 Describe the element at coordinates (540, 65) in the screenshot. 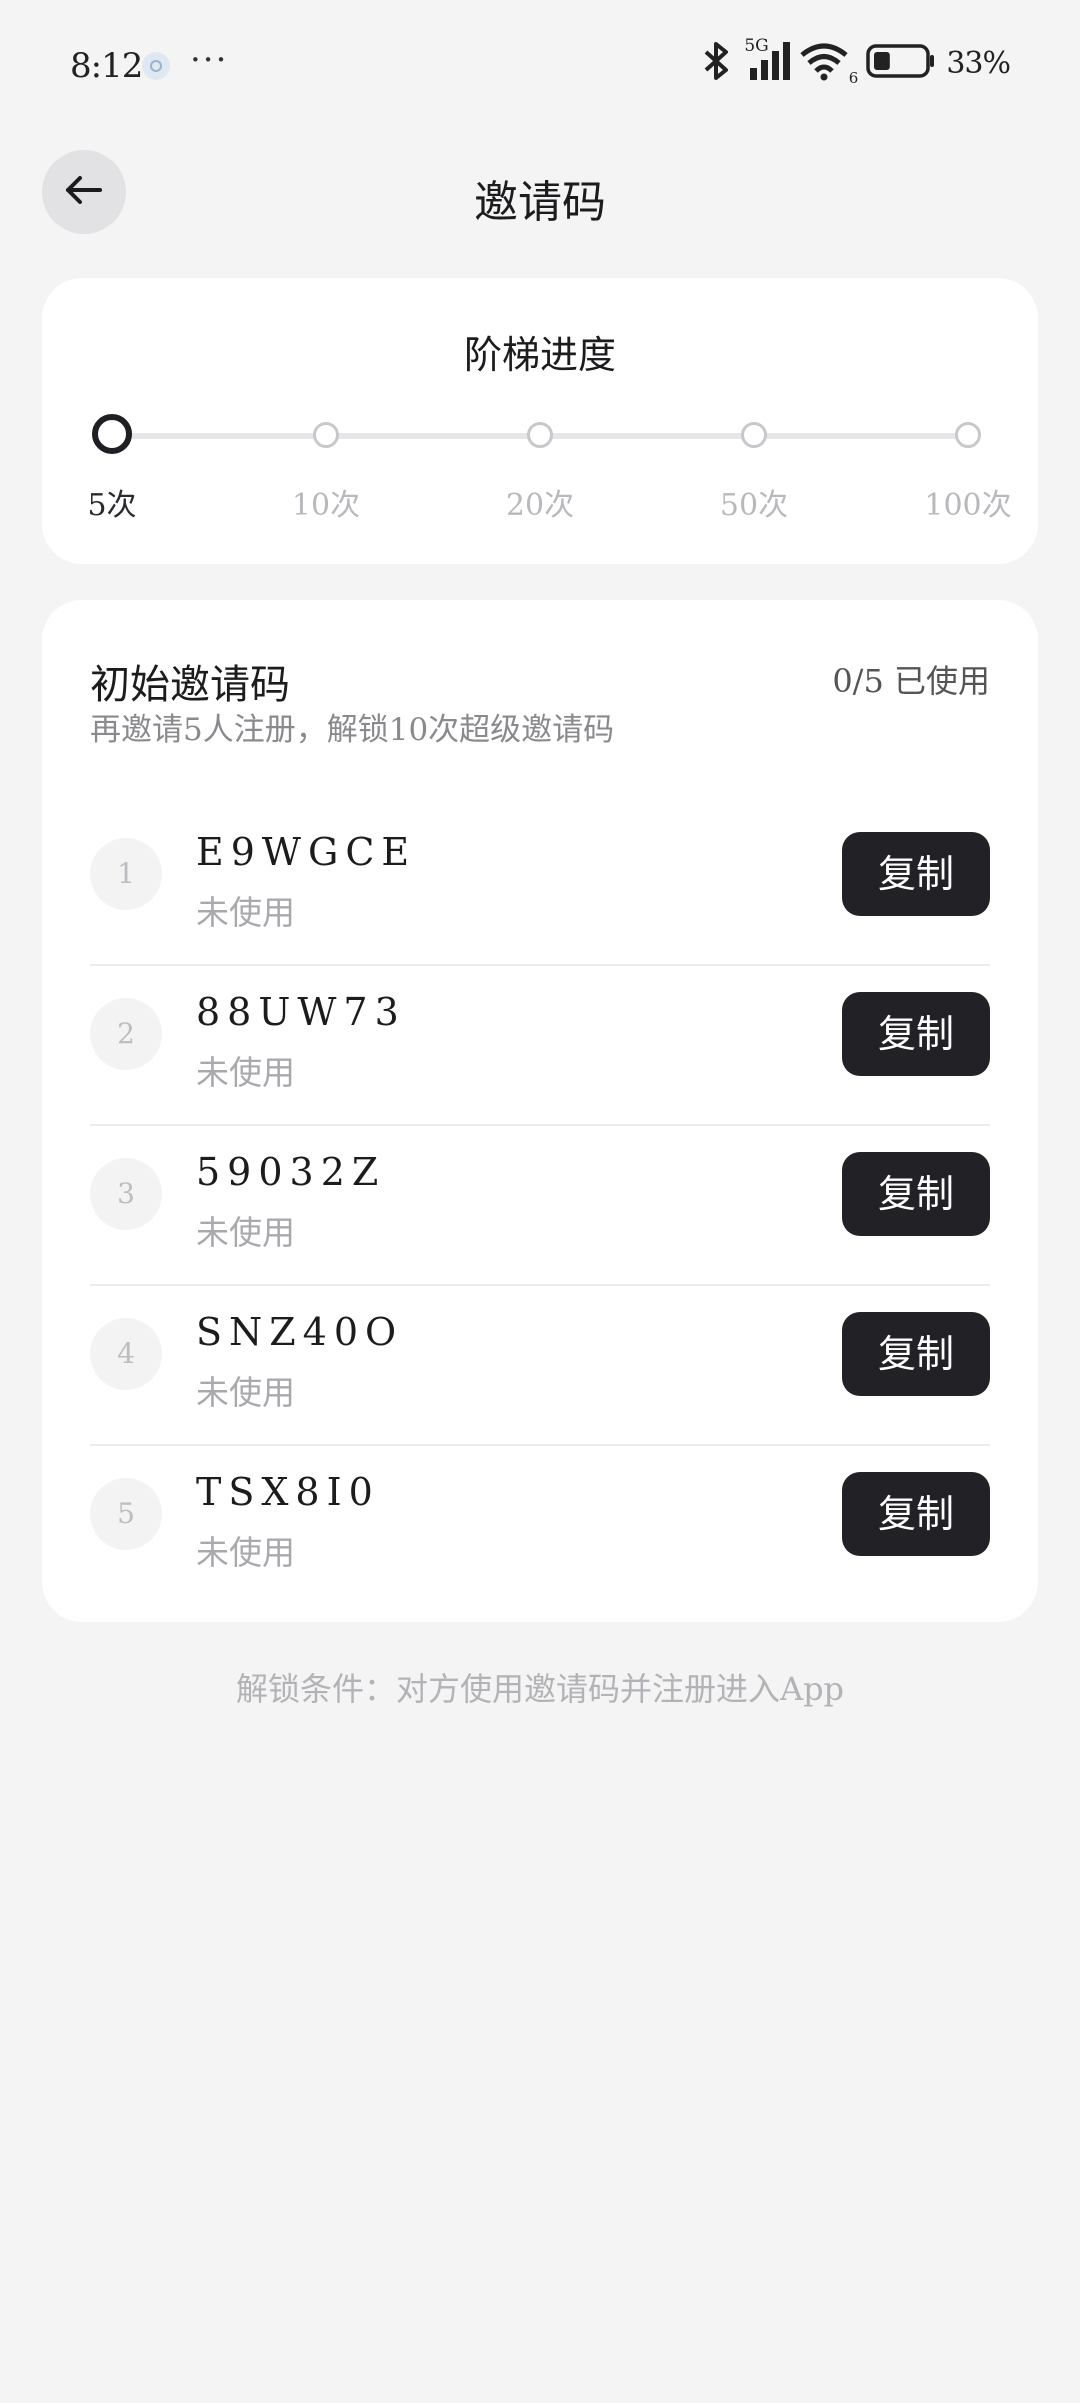

I see `status-bar: 8:12 ··· 5G 6 33%` at that location.